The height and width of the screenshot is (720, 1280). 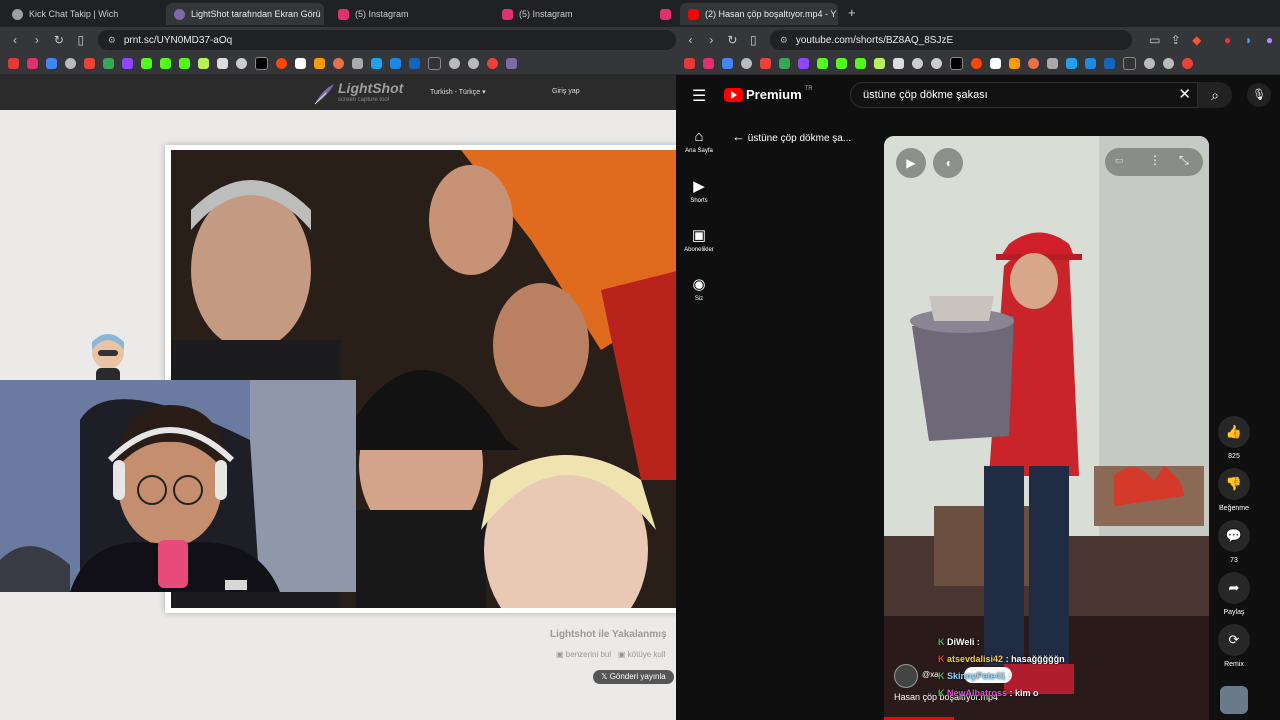 What do you see at coordinates (948, 163) in the screenshot?
I see `mute-button: ◖` at bounding box center [948, 163].